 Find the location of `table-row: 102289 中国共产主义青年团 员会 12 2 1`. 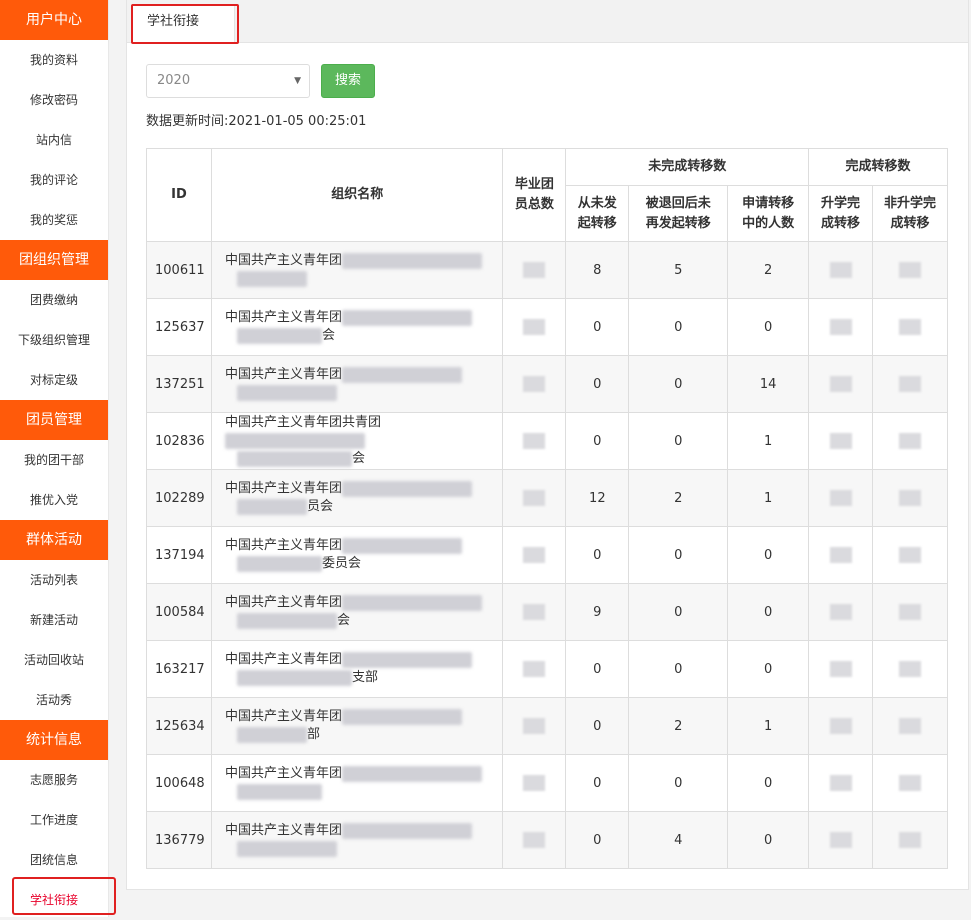

table-row: 102289 中国共产主义青年团 员会 12 2 1 is located at coordinates (547, 498).